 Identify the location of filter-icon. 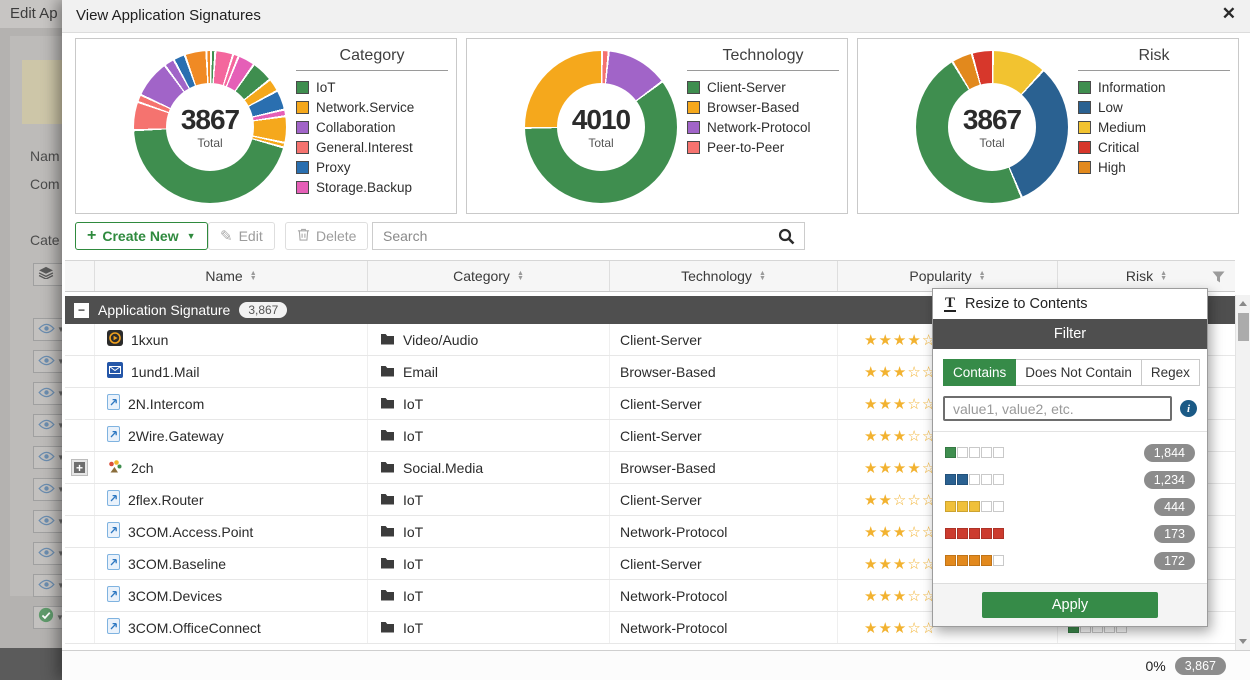
(1218, 278).